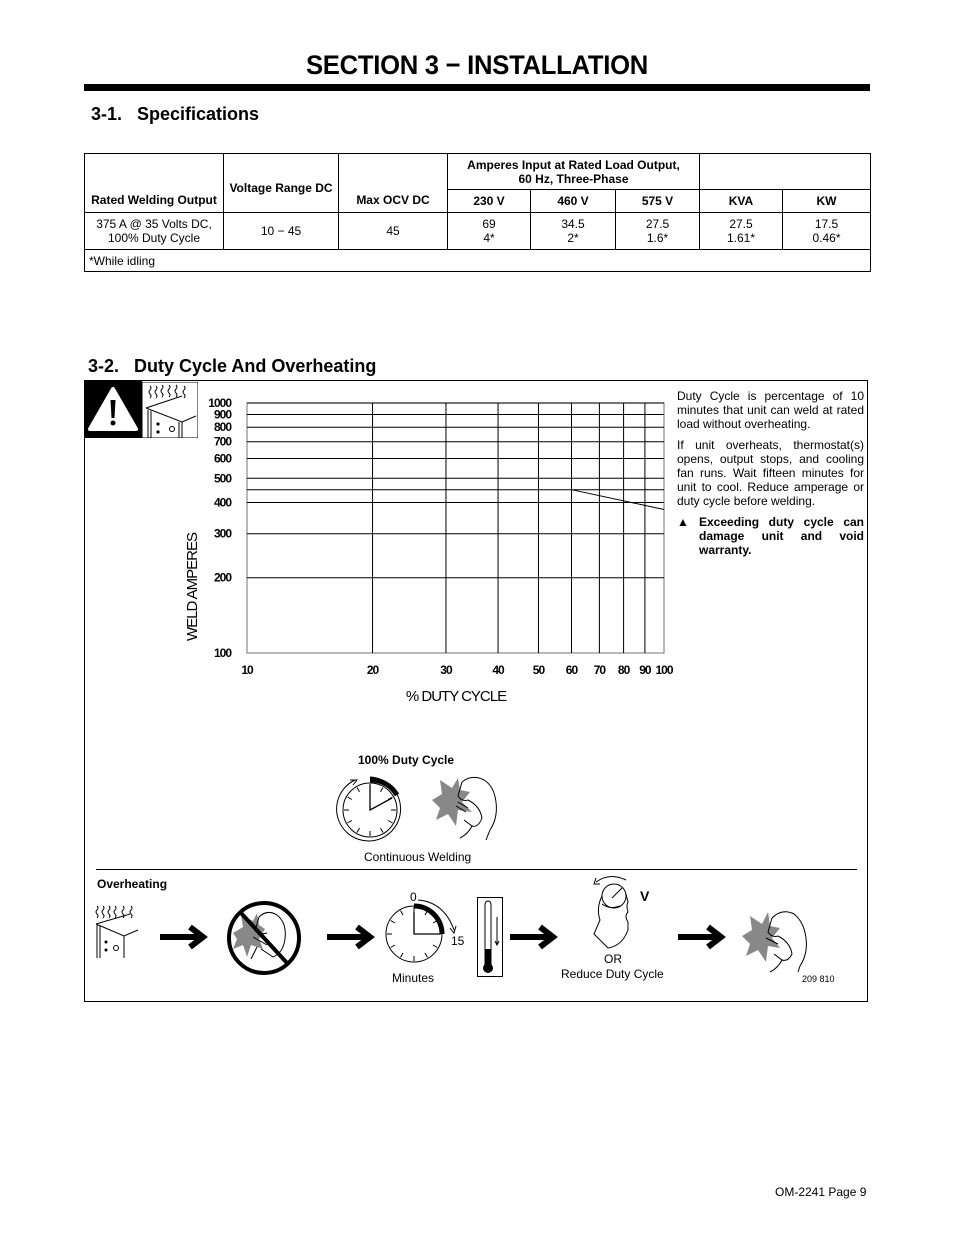 This screenshot has width=954, height=1235. I want to click on y-tick-label: 400, so click(223, 502).